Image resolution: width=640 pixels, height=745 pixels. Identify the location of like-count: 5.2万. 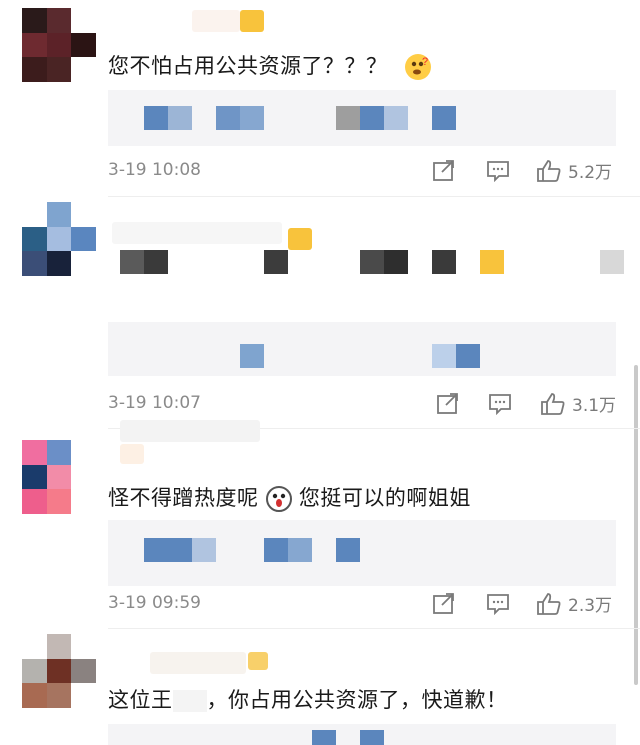
(590, 173).